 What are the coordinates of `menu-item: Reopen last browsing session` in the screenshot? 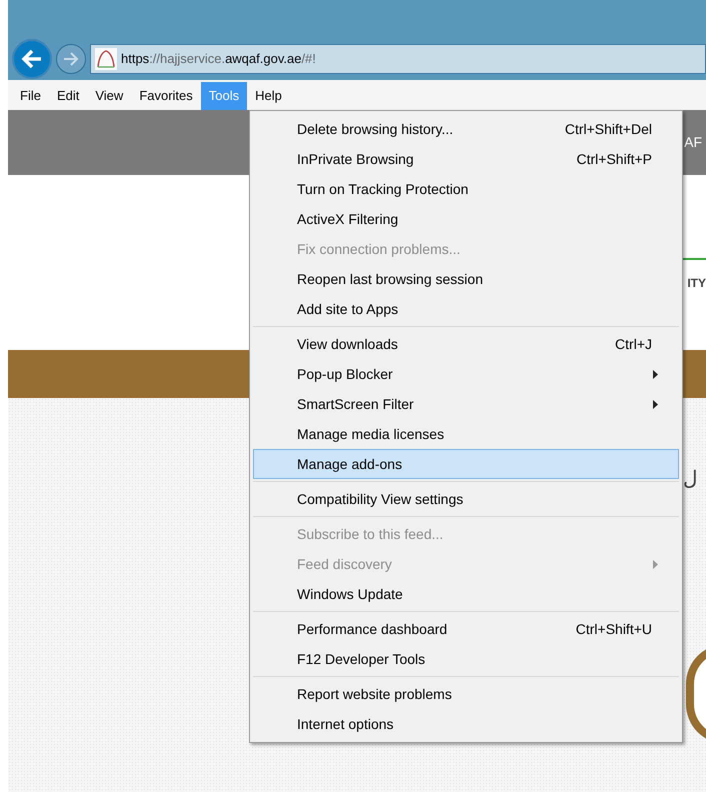 It's located at (466, 279).